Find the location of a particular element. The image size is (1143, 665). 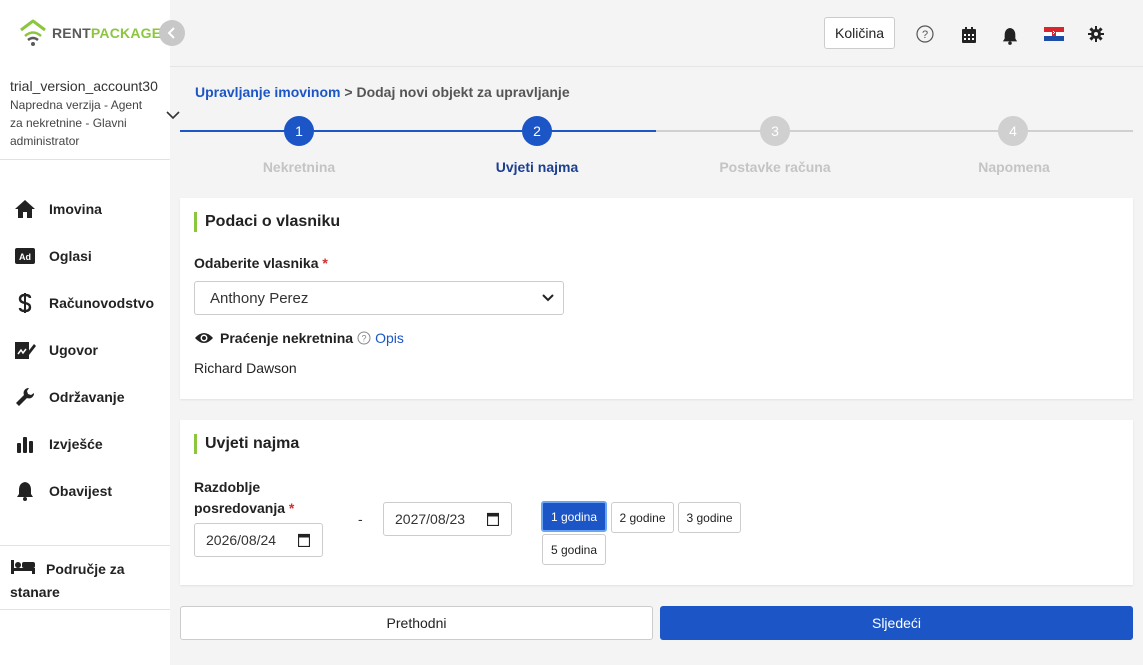

step-4-label: Napomena is located at coordinates (1014, 167).